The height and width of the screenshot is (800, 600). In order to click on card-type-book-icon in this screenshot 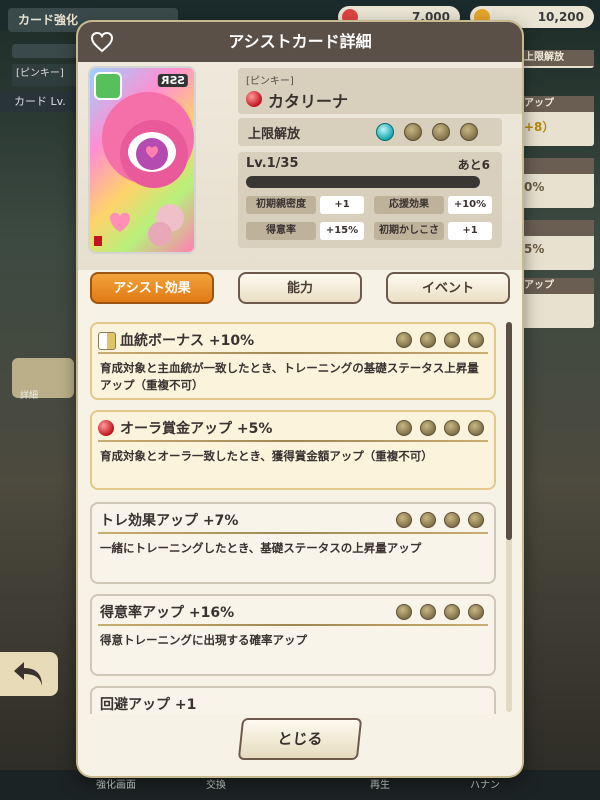, I will do `click(108, 86)`.